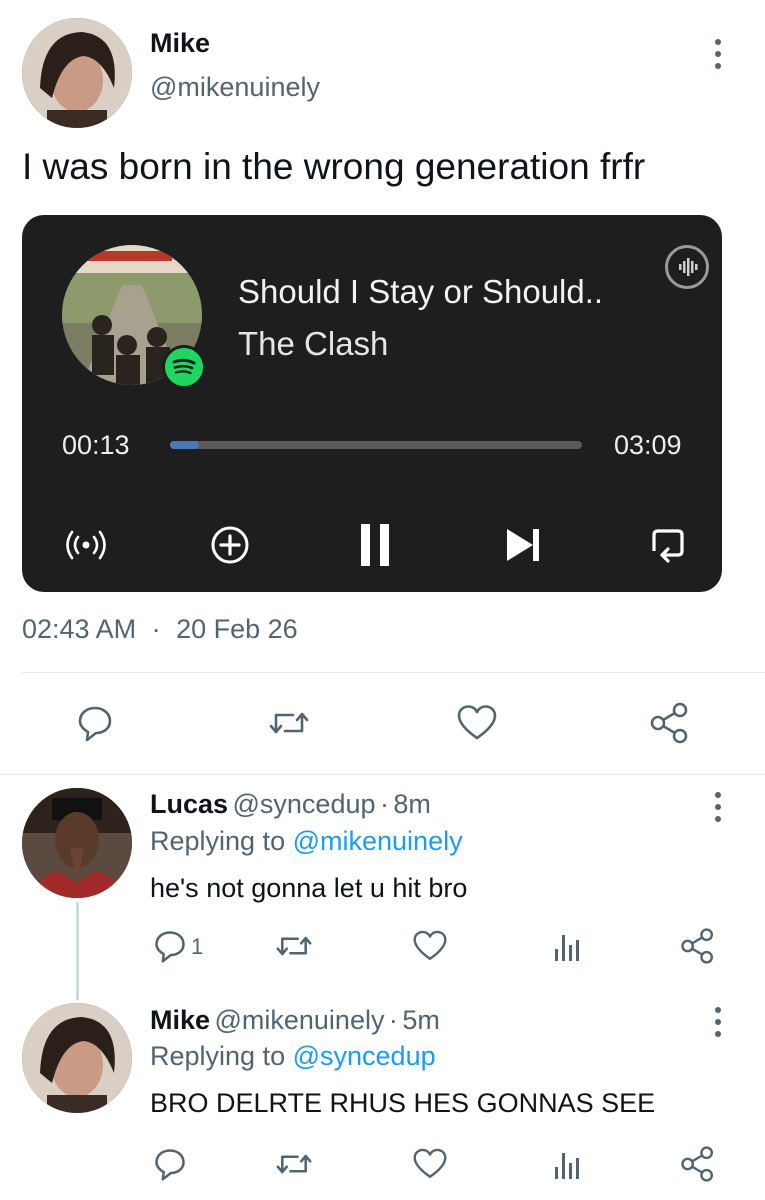  I want to click on progress-bar, so click(376, 445).